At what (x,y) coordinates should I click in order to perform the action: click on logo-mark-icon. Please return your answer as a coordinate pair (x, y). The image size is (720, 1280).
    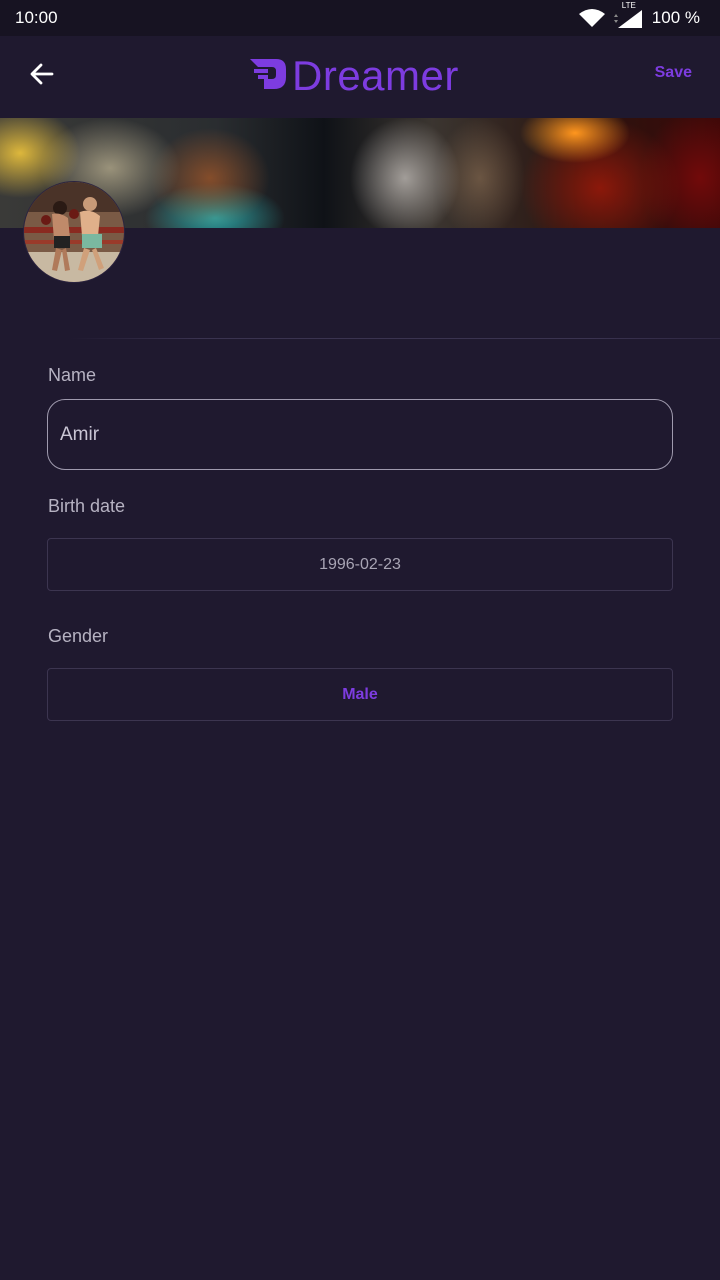
    Looking at the image, I should click on (268, 76).